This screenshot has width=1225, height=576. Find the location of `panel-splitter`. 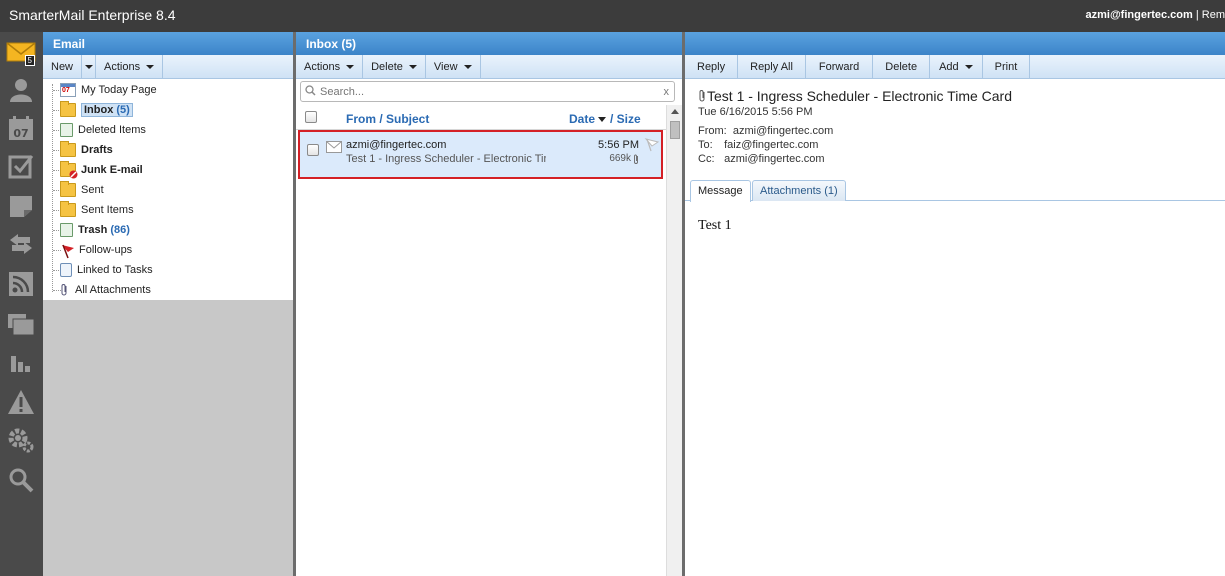

panel-splitter is located at coordinates (683, 304).